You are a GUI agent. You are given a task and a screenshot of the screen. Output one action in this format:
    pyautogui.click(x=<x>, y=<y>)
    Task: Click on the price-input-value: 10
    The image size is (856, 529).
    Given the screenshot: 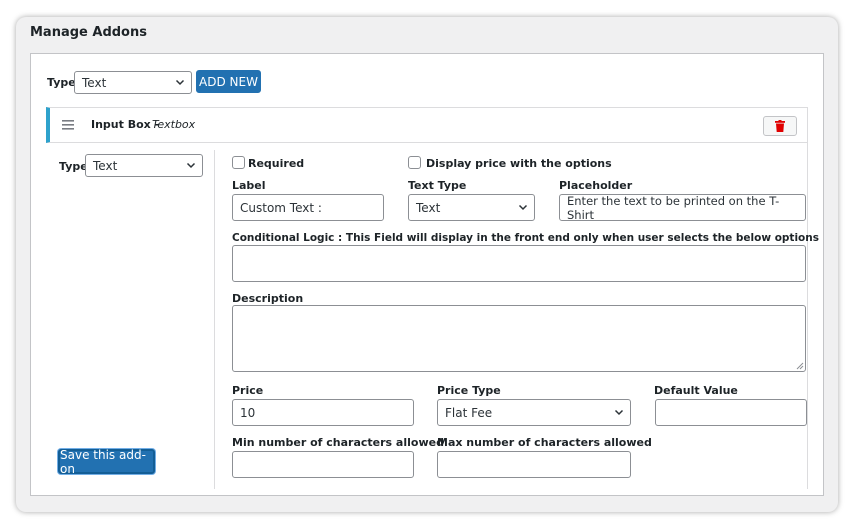 What is the action you would take?
    pyautogui.click(x=248, y=412)
    